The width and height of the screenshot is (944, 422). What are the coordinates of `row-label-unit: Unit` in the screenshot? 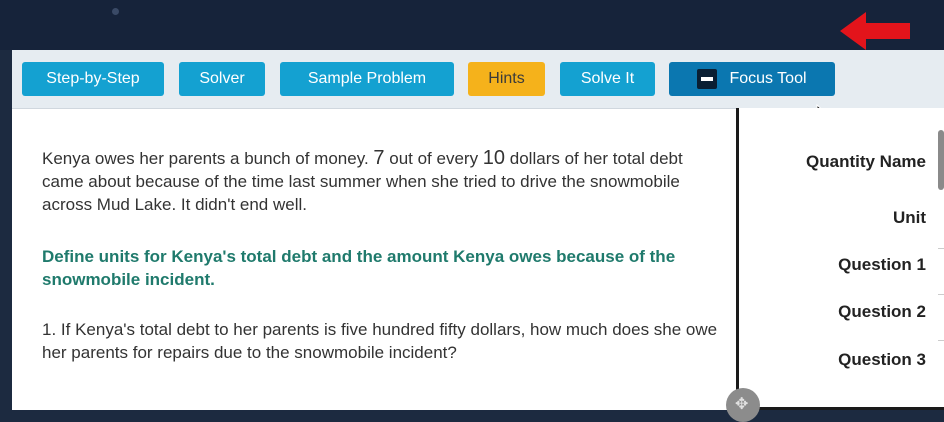 It's located at (909, 217).